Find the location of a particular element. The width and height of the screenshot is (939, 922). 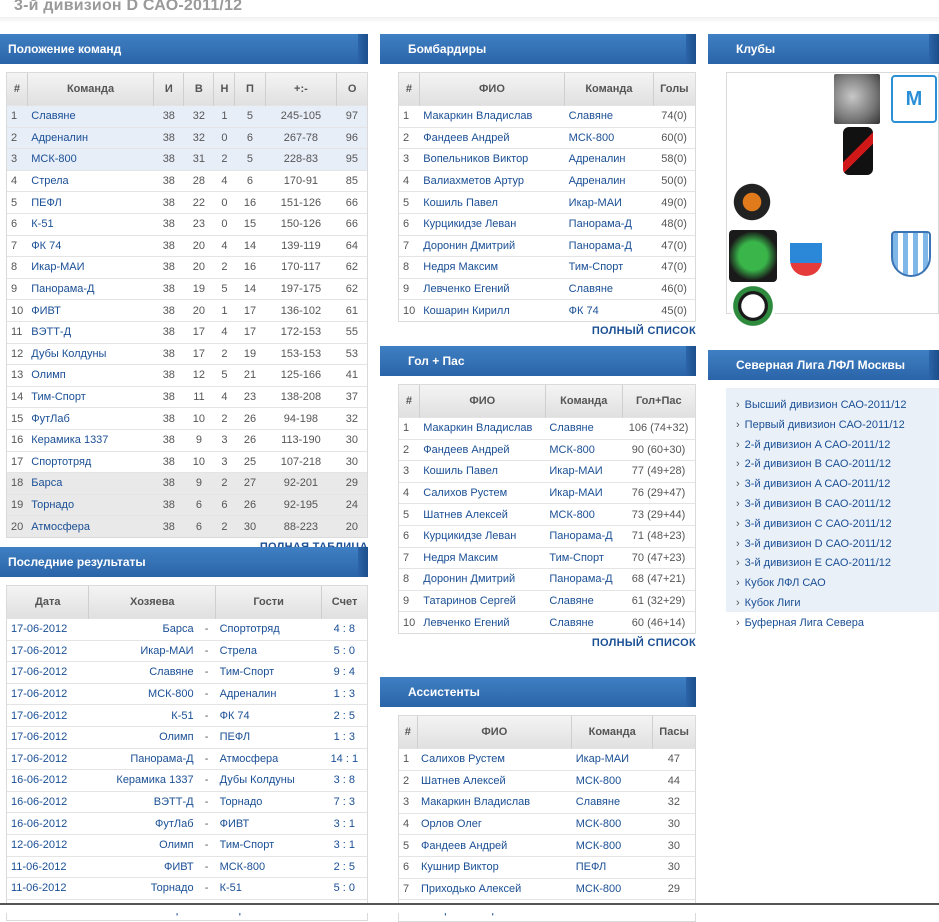

league-link: Буферная Лига Севера is located at coordinates (837, 624).